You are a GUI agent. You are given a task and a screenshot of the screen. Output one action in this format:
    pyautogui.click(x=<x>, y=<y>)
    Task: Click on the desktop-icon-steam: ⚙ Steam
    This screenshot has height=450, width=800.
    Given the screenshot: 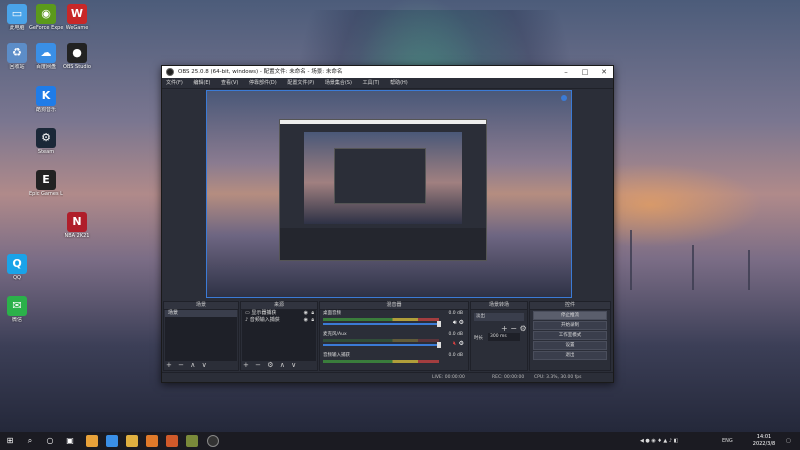 What is the action you would take?
    pyautogui.click(x=46, y=141)
    